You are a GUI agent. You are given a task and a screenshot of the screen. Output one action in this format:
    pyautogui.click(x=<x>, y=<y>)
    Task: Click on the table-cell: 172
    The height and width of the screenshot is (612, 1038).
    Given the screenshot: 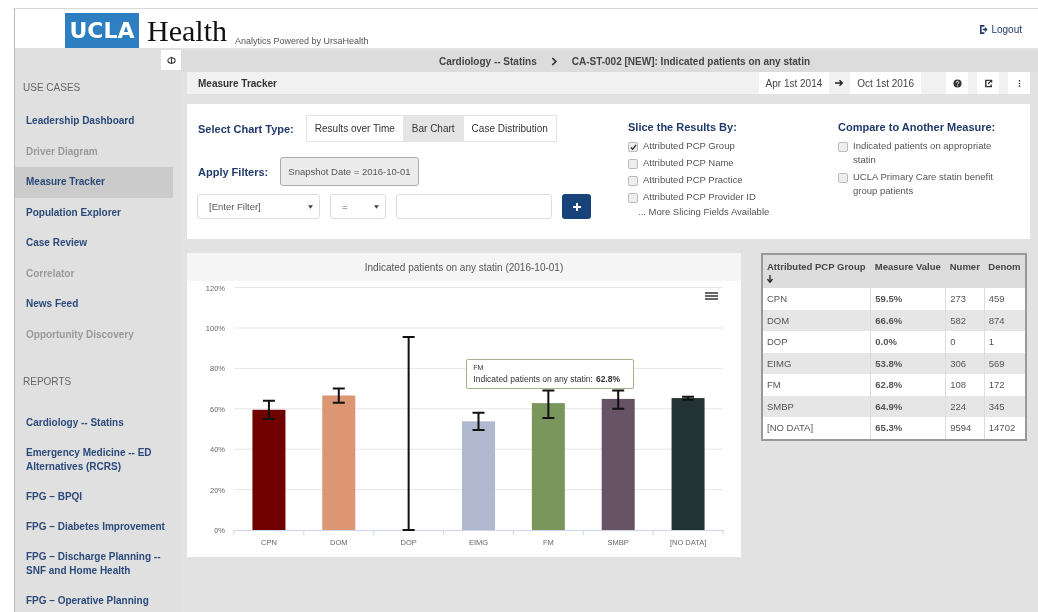 What is the action you would take?
    pyautogui.click(x=1005, y=385)
    